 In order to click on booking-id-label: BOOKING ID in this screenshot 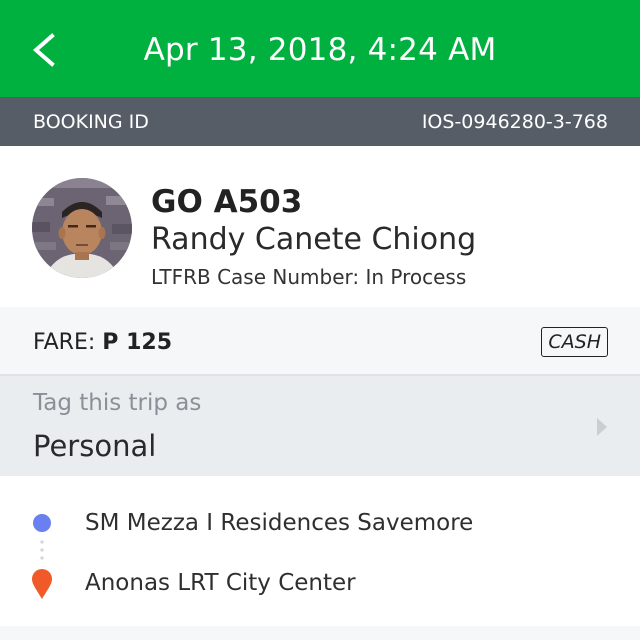, I will do `click(91, 122)`.